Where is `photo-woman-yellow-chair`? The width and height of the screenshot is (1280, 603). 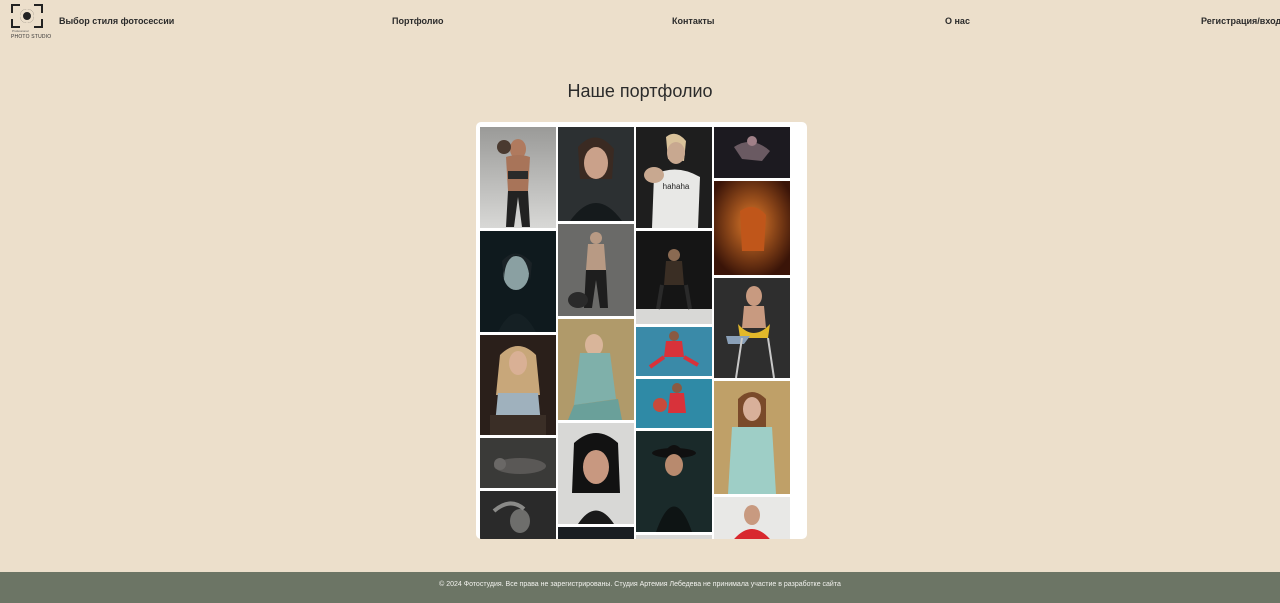
photo-woman-yellow-chair is located at coordinates (752, 328).